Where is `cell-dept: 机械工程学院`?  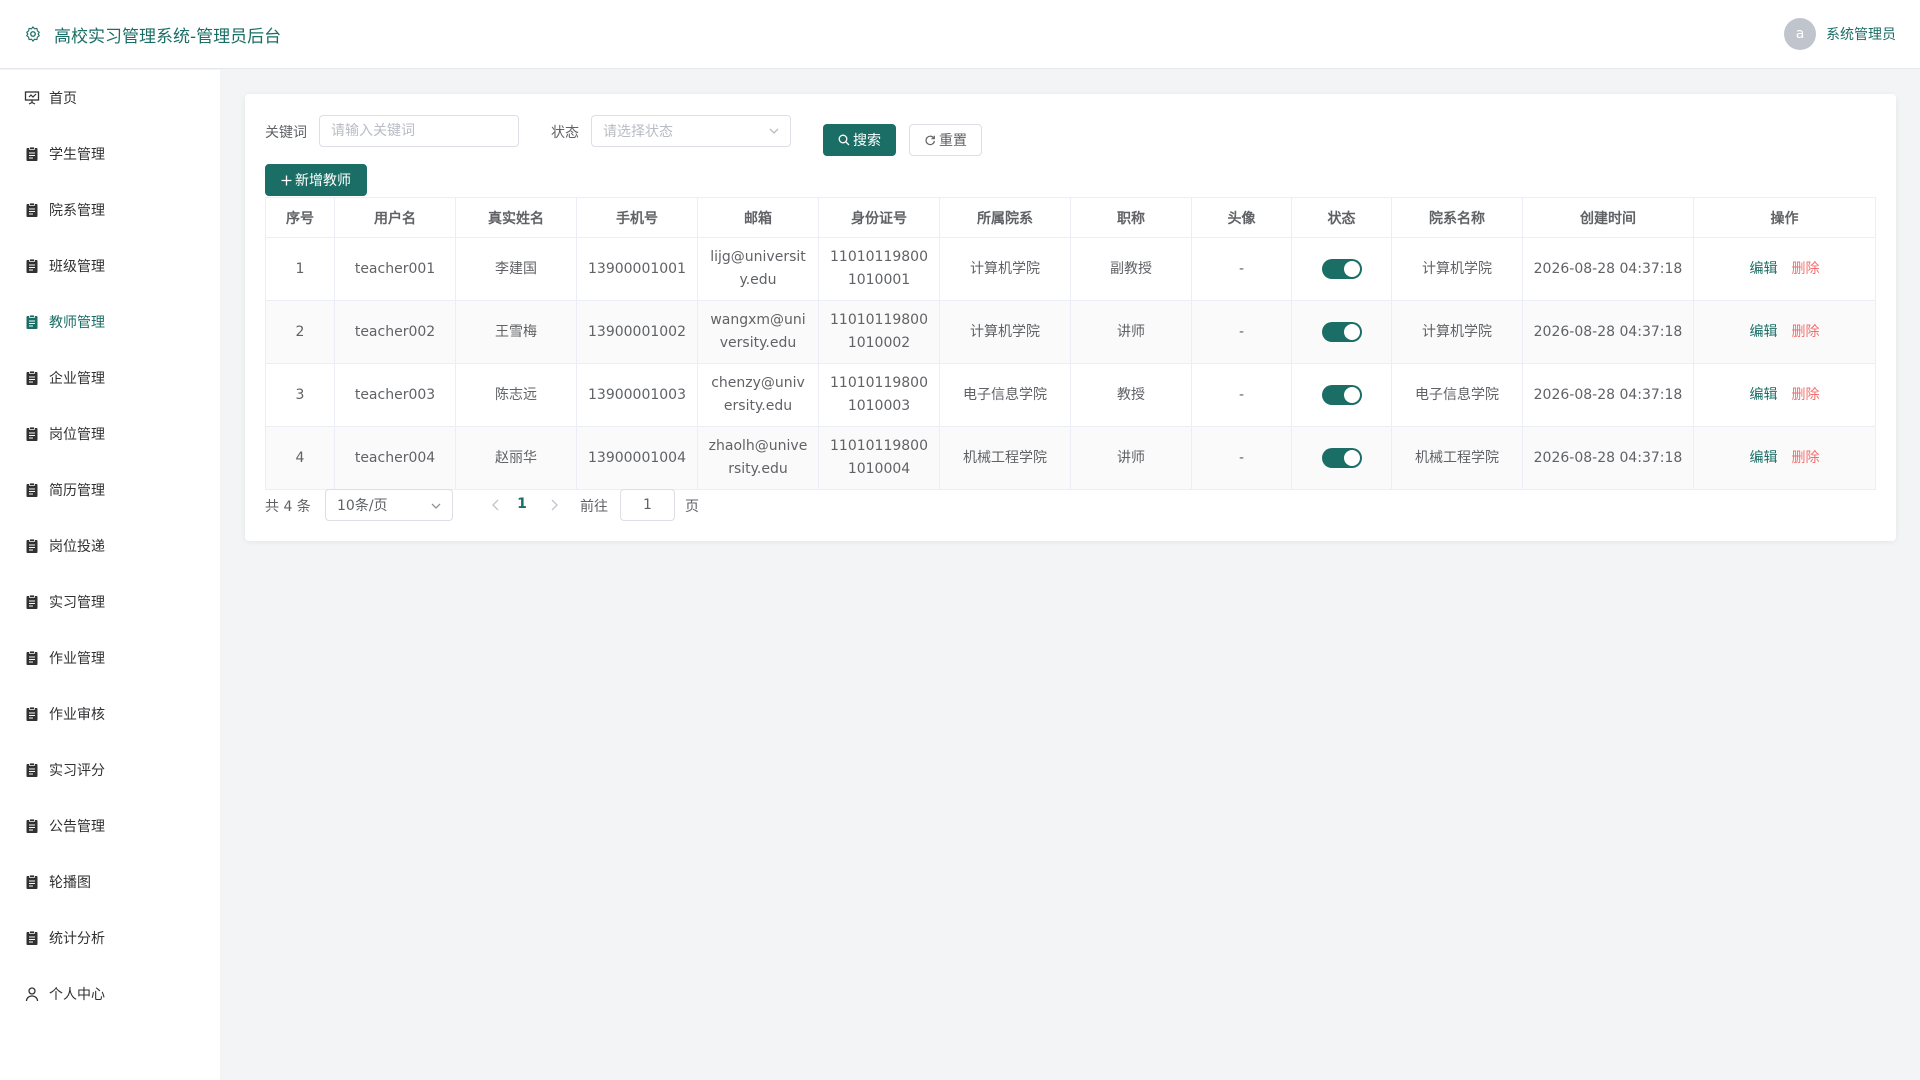
cell-dept: 机械工程学院 is located at coordinates (1005, 458).